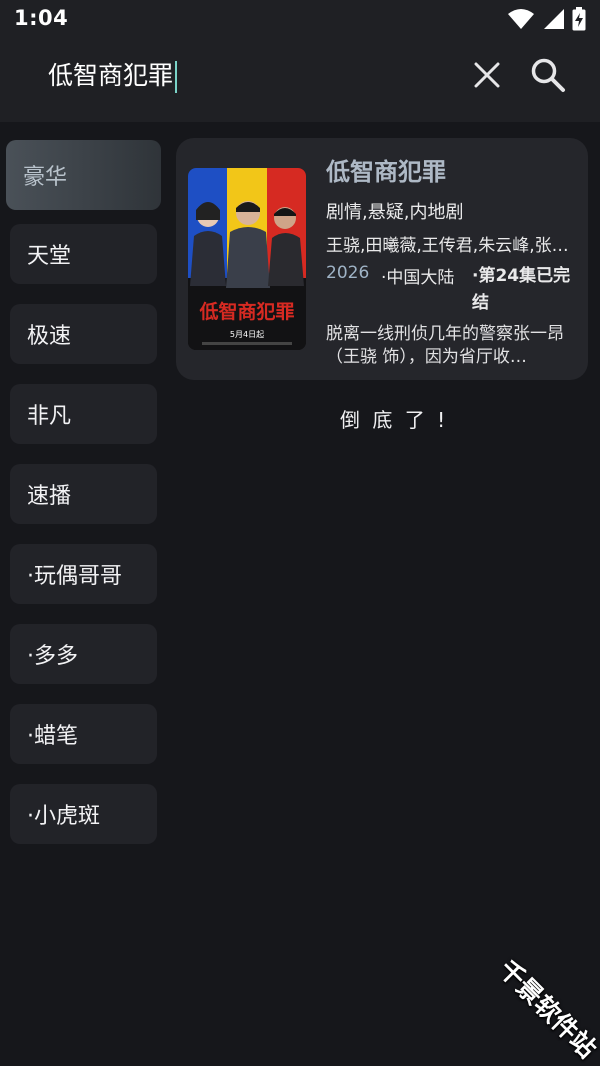 The width and height of the screenshot is (600, 1066). I want to click on text-caret, so click(176, 77).